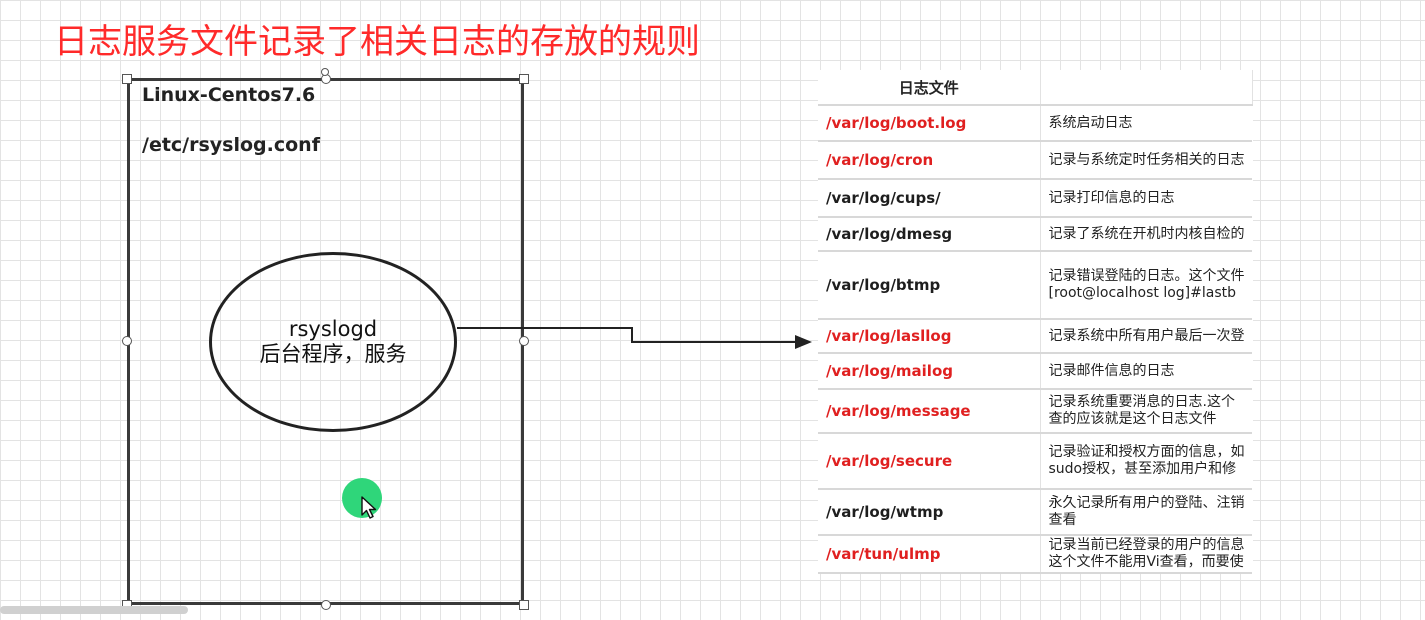 Image resolution: width=1425 pixels, height=620 pixels. I want to click on log-path: /var/log/lasllog, so click(929, 336).